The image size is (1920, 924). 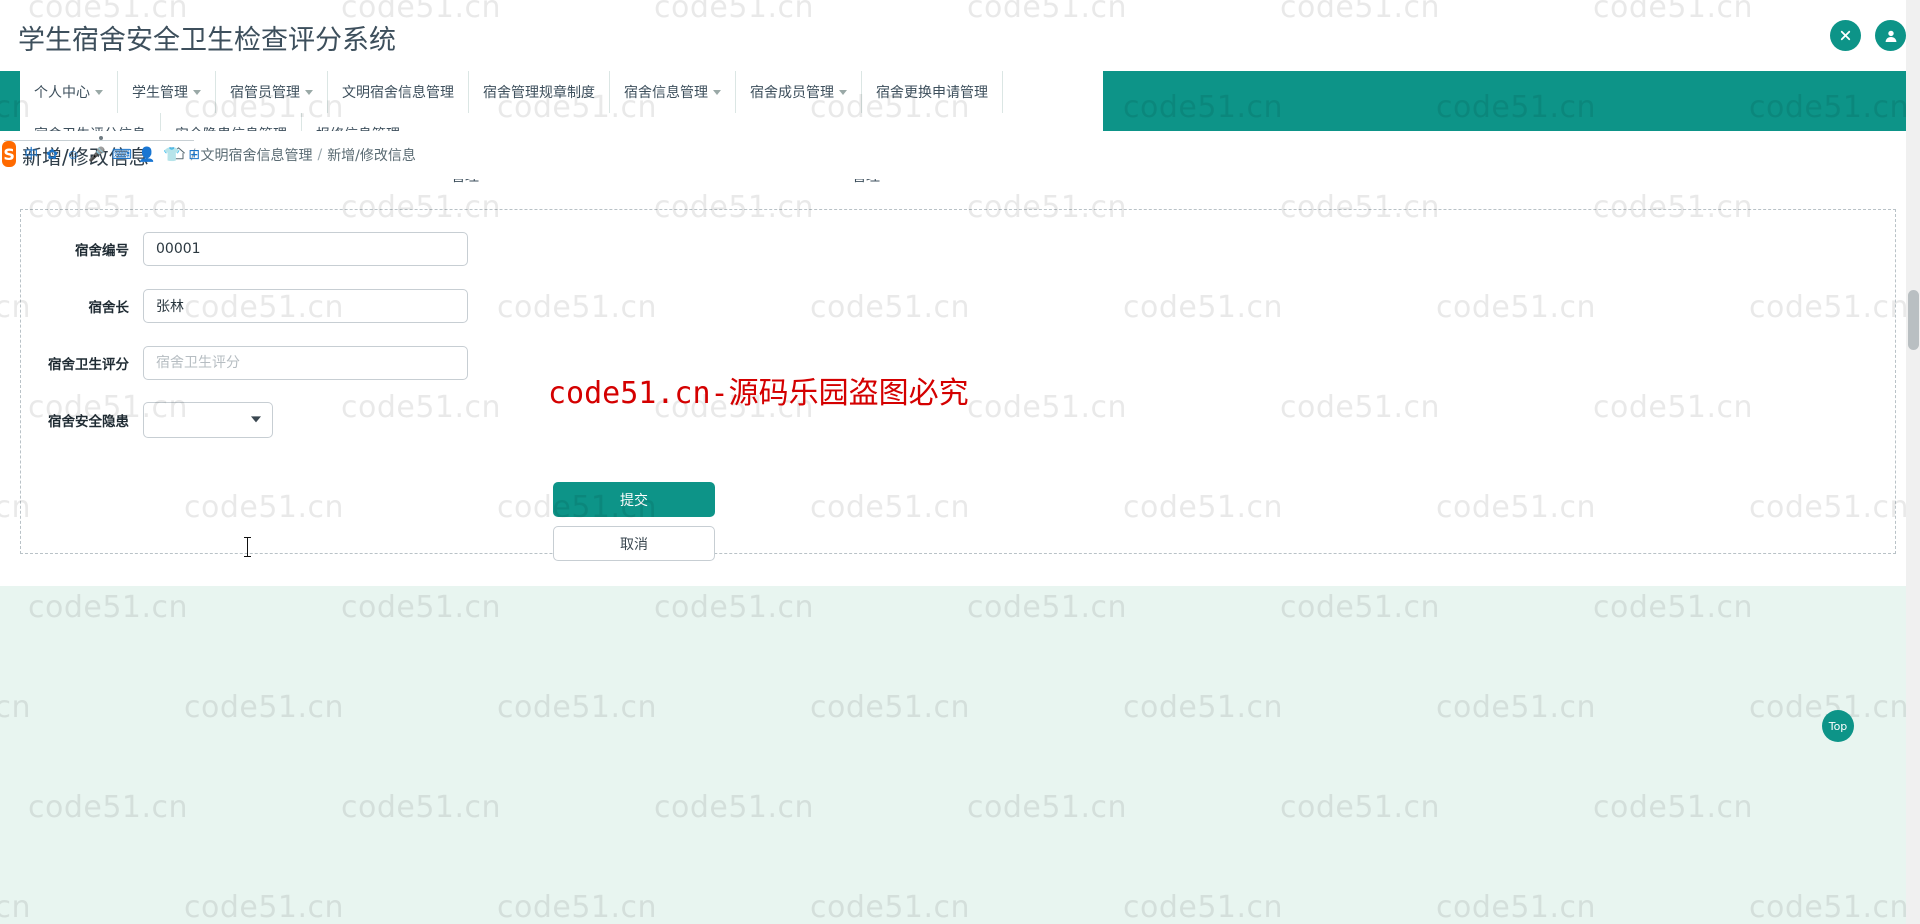 I want to click on label-safety-hazard: 宿舍安全隐患, so click(x=88, y=422).